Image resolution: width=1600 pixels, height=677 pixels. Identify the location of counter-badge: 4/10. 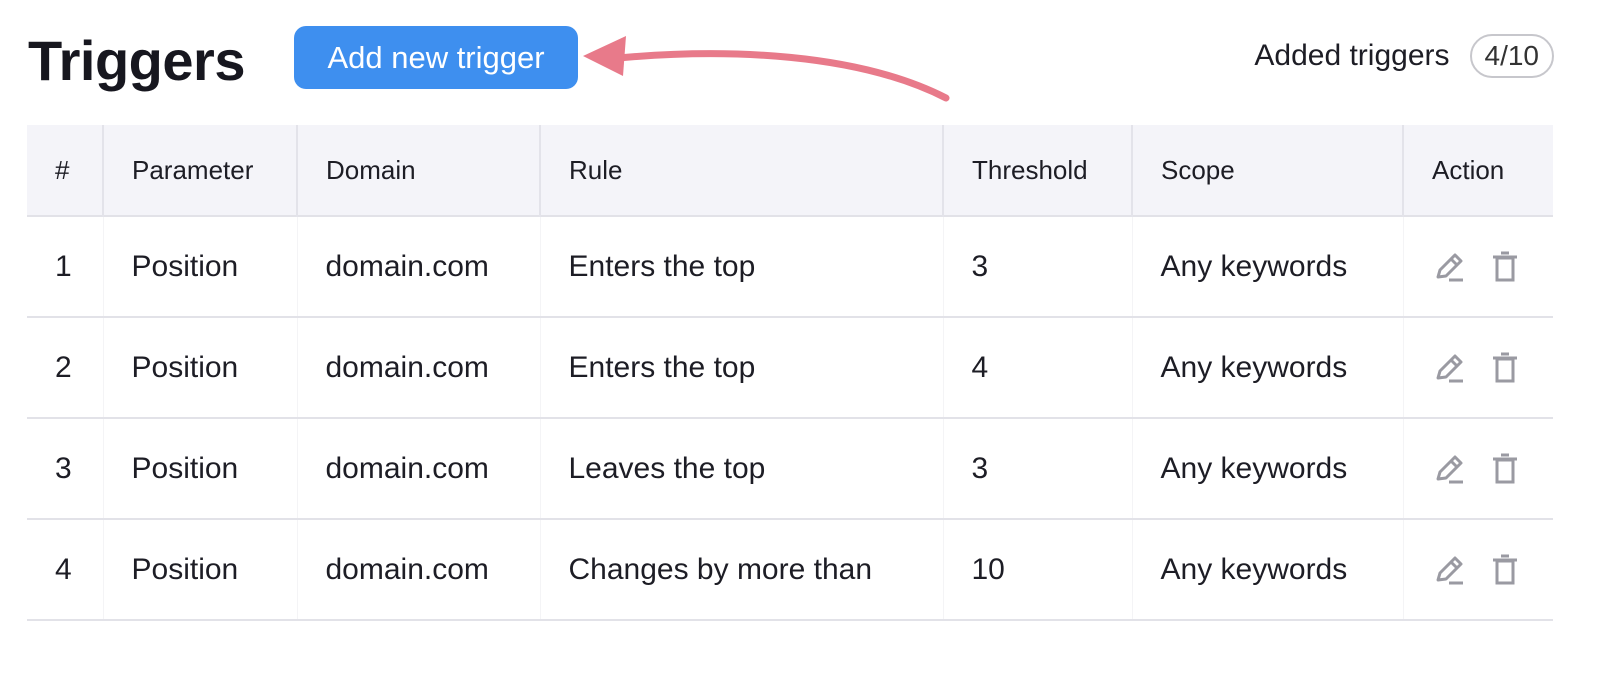
(1511, 56).